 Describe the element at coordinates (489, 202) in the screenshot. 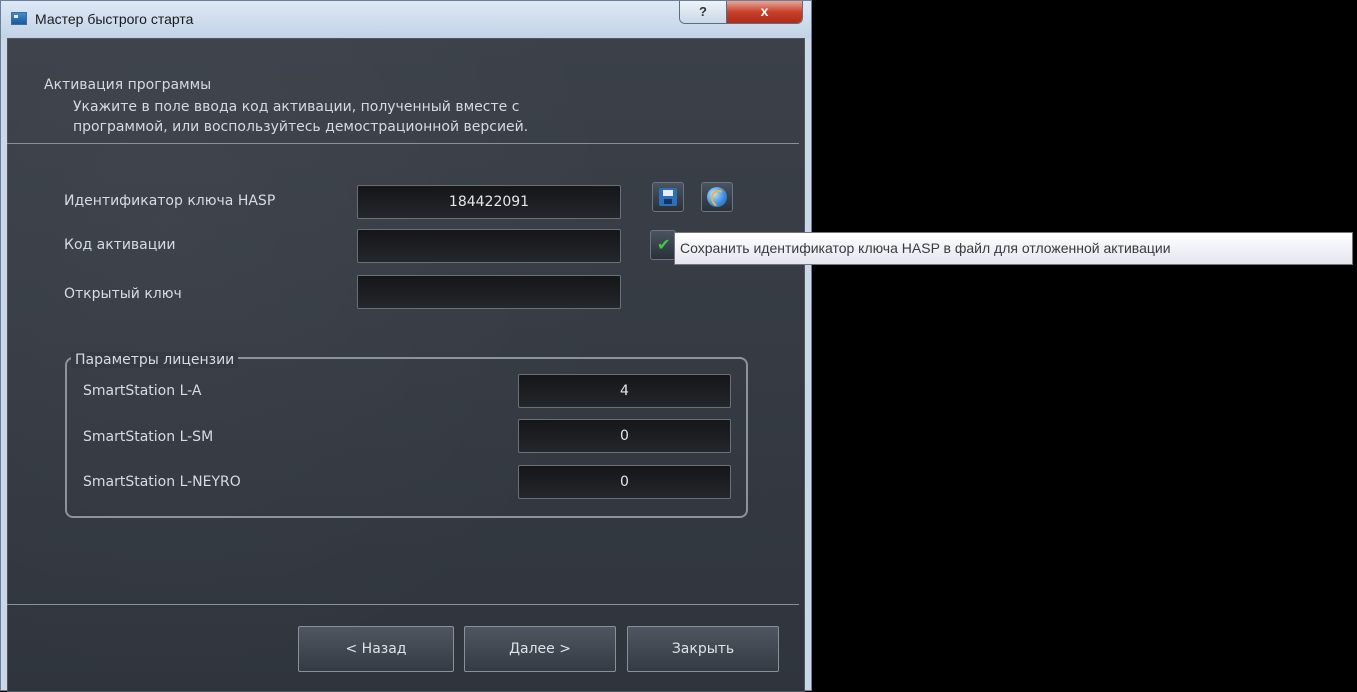

I see `hasp-id-field: 184422091` at that location.